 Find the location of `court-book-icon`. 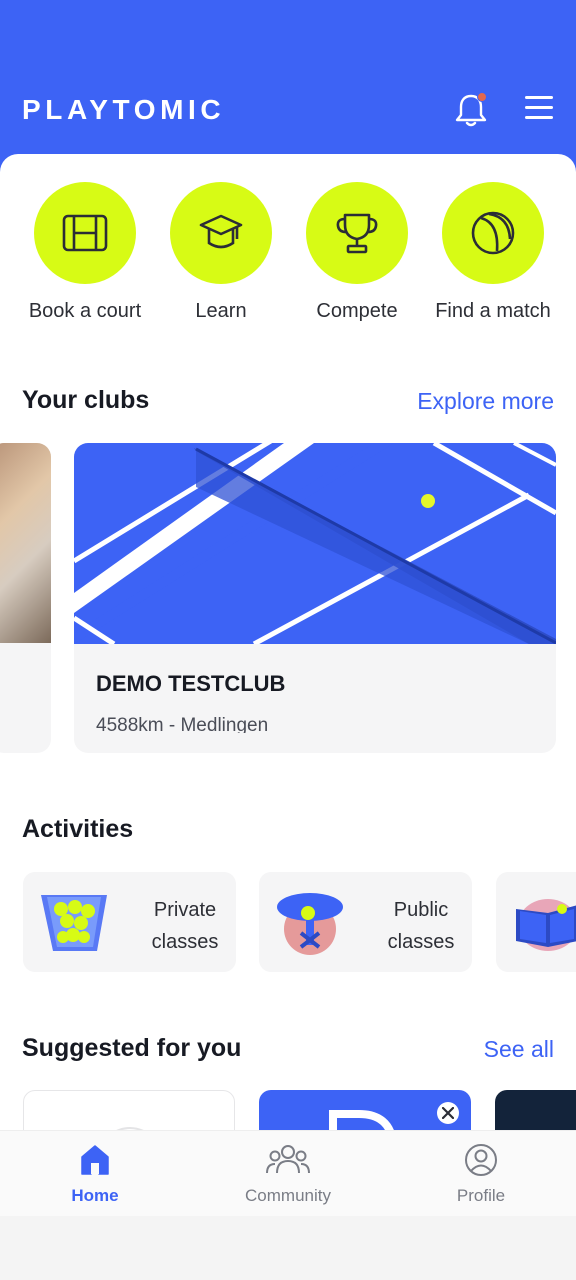

court-book-icon is located at coordinates (546, 925).